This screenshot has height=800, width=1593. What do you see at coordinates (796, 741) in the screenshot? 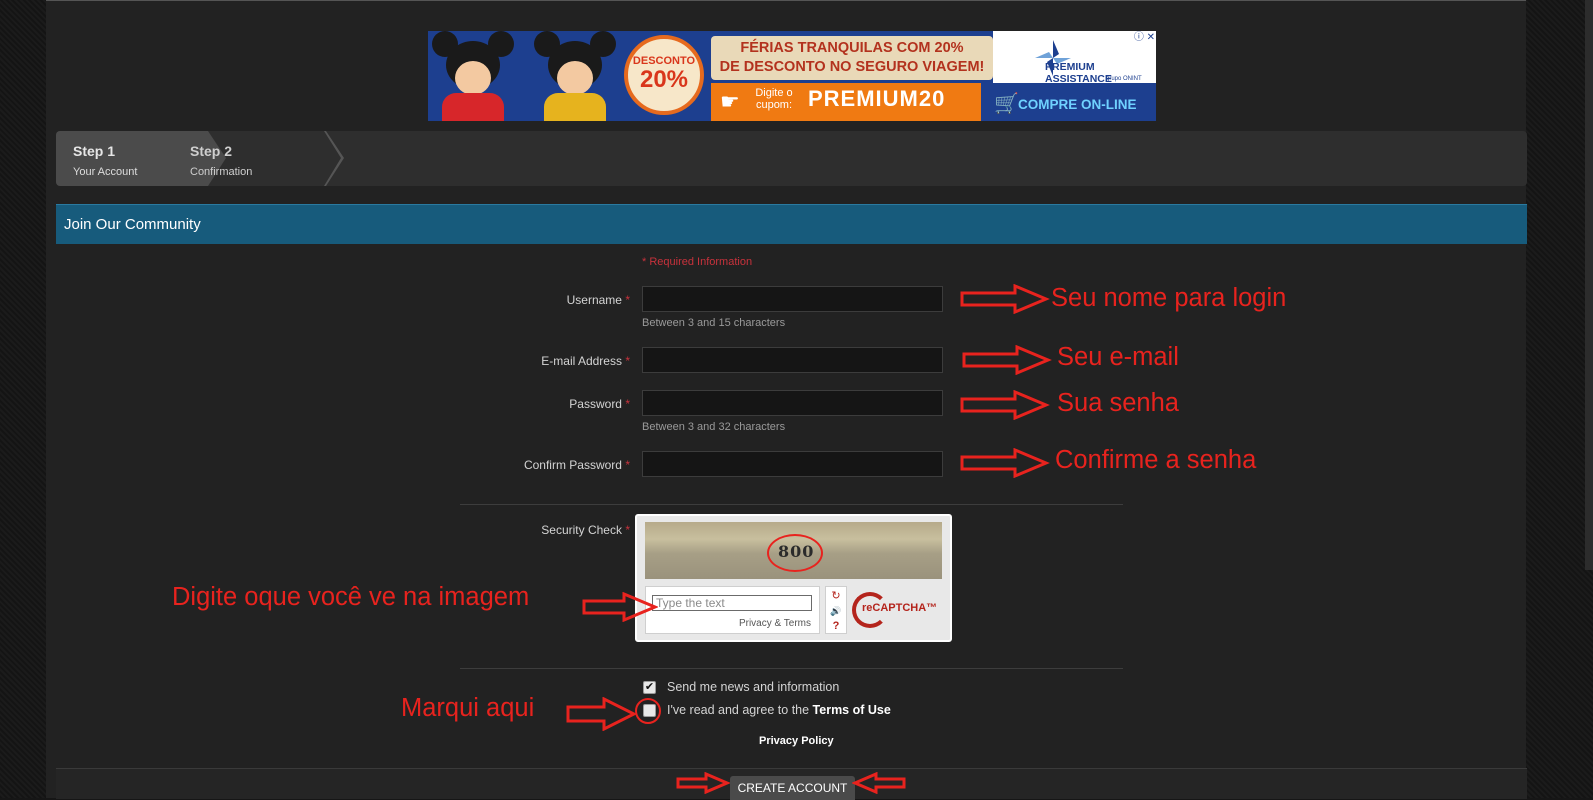
I see `privacy-policy-link: Privacy Policy` at bounding box center [796, 741].